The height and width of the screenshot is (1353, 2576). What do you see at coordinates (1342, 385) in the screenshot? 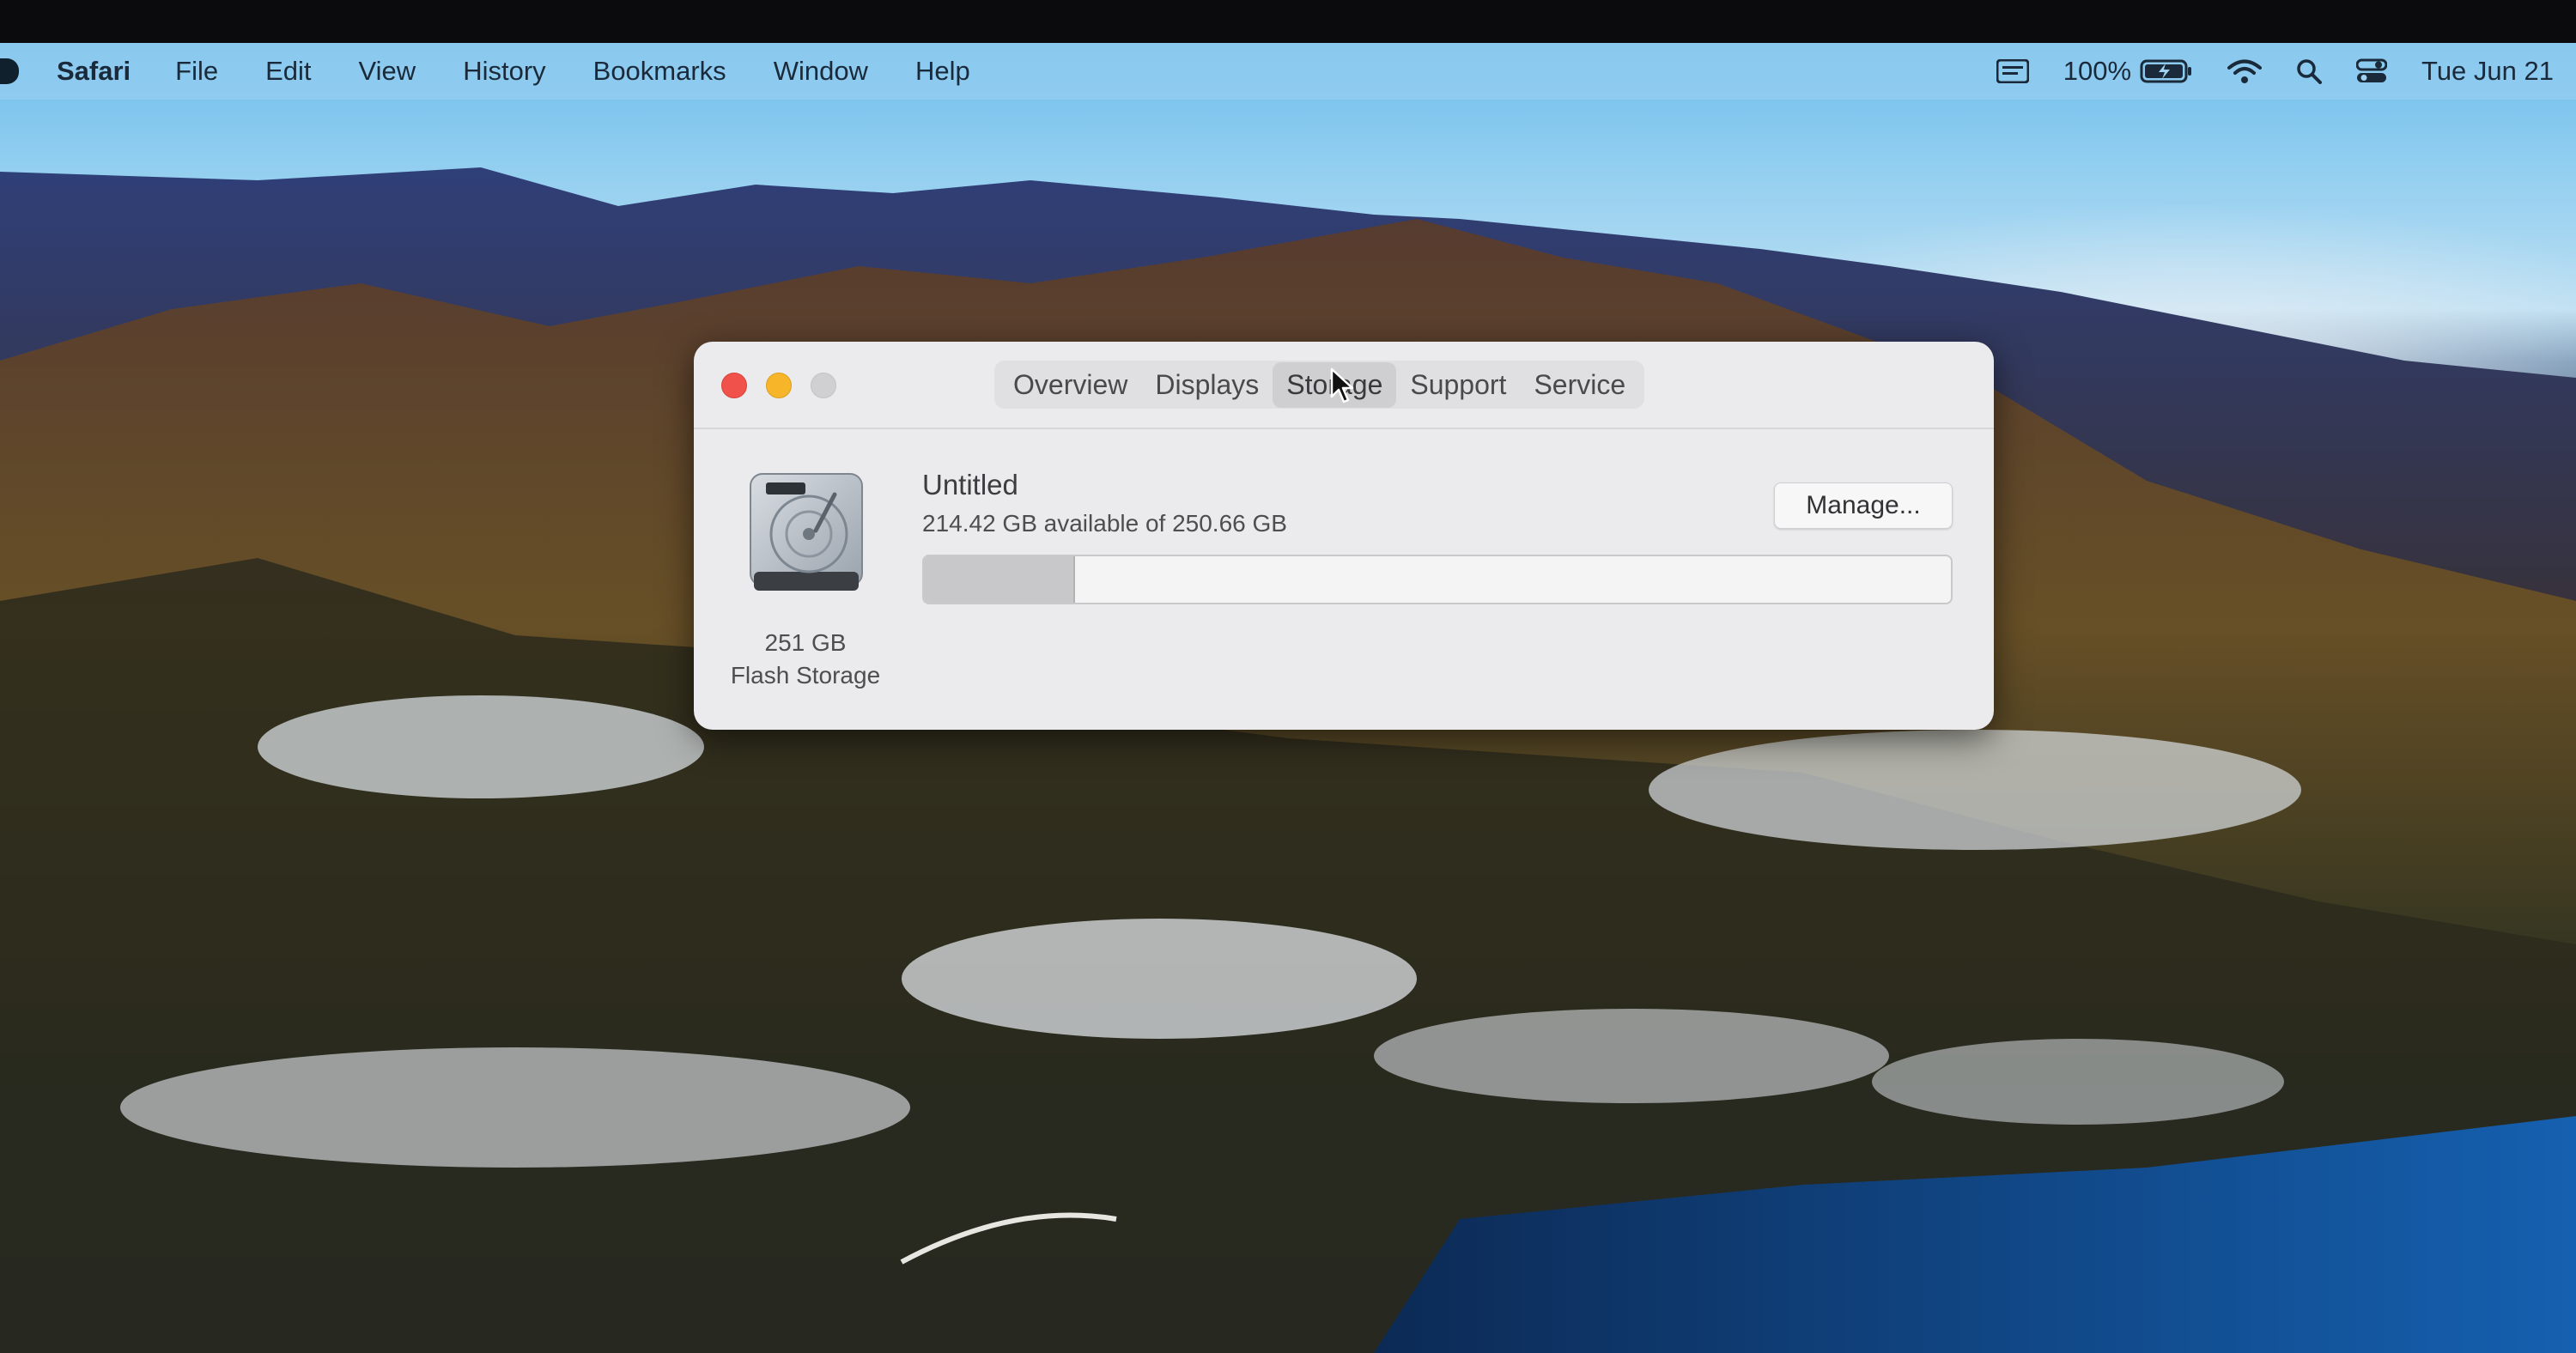
I see `mouse-pointer-icon` at bounding box center [1342, 385].